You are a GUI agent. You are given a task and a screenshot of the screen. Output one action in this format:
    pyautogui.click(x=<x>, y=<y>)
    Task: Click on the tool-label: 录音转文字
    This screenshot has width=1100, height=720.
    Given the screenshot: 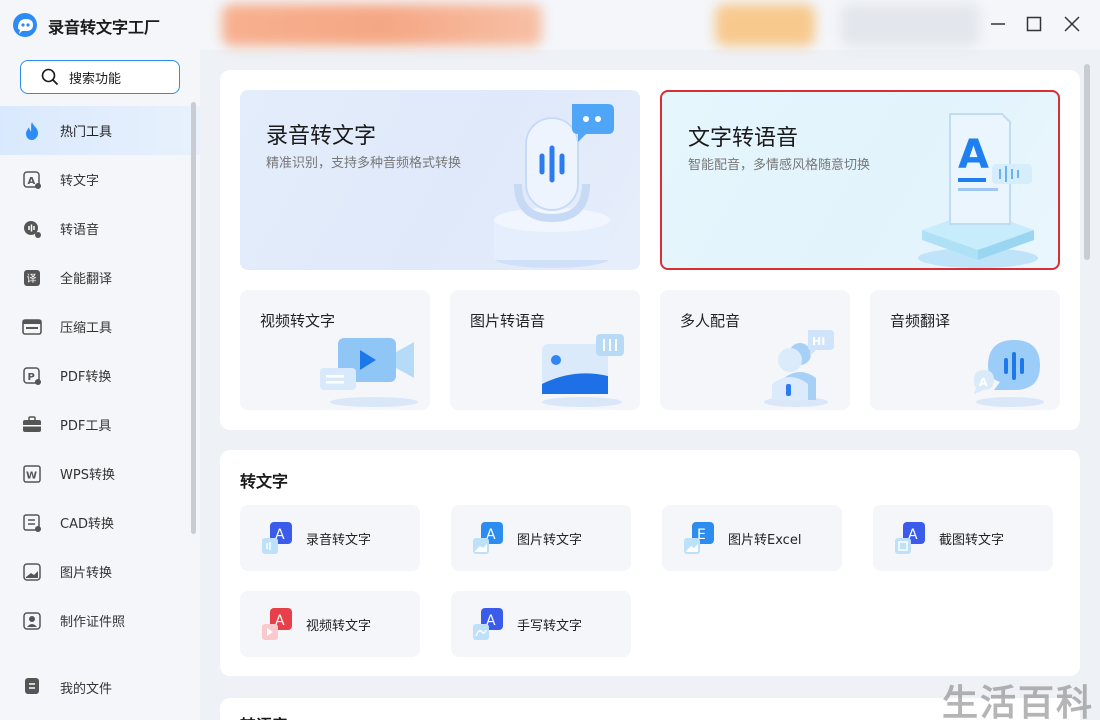 What is the action you would take?
    pyautogui.click(x=339, y=540)
    